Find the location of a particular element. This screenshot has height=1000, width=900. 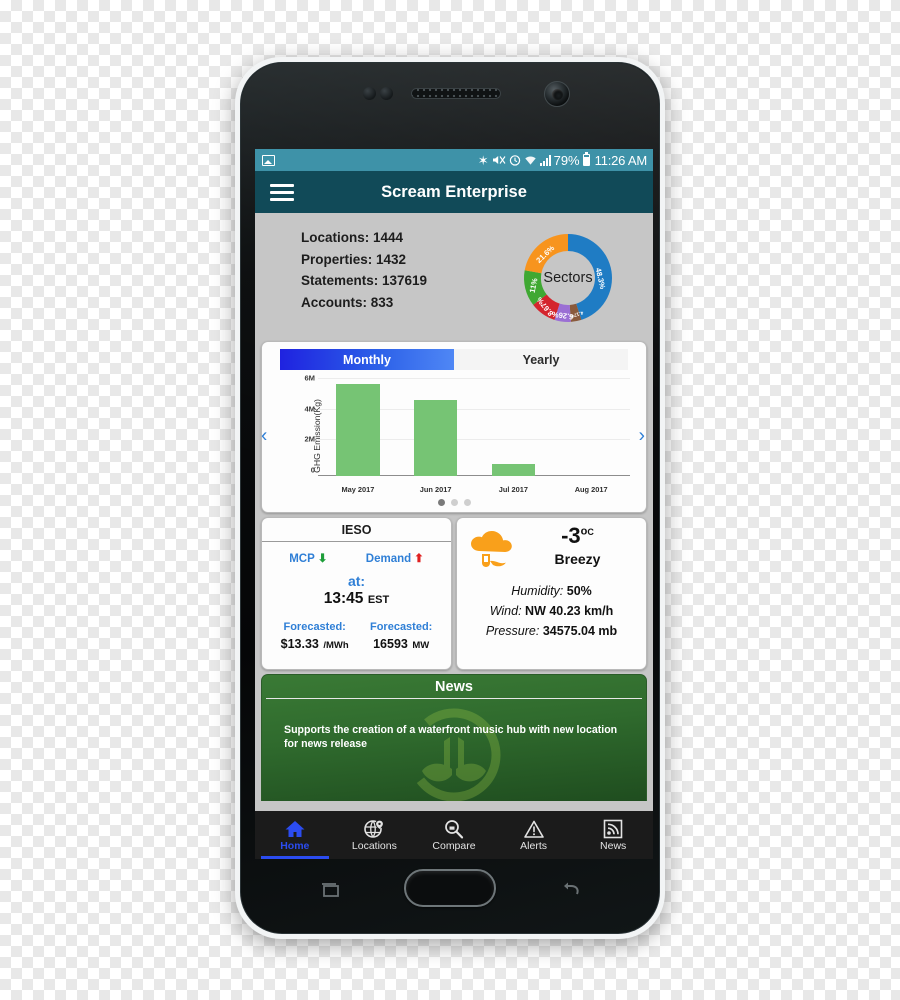

home-button is located at coordinates (450, 888).